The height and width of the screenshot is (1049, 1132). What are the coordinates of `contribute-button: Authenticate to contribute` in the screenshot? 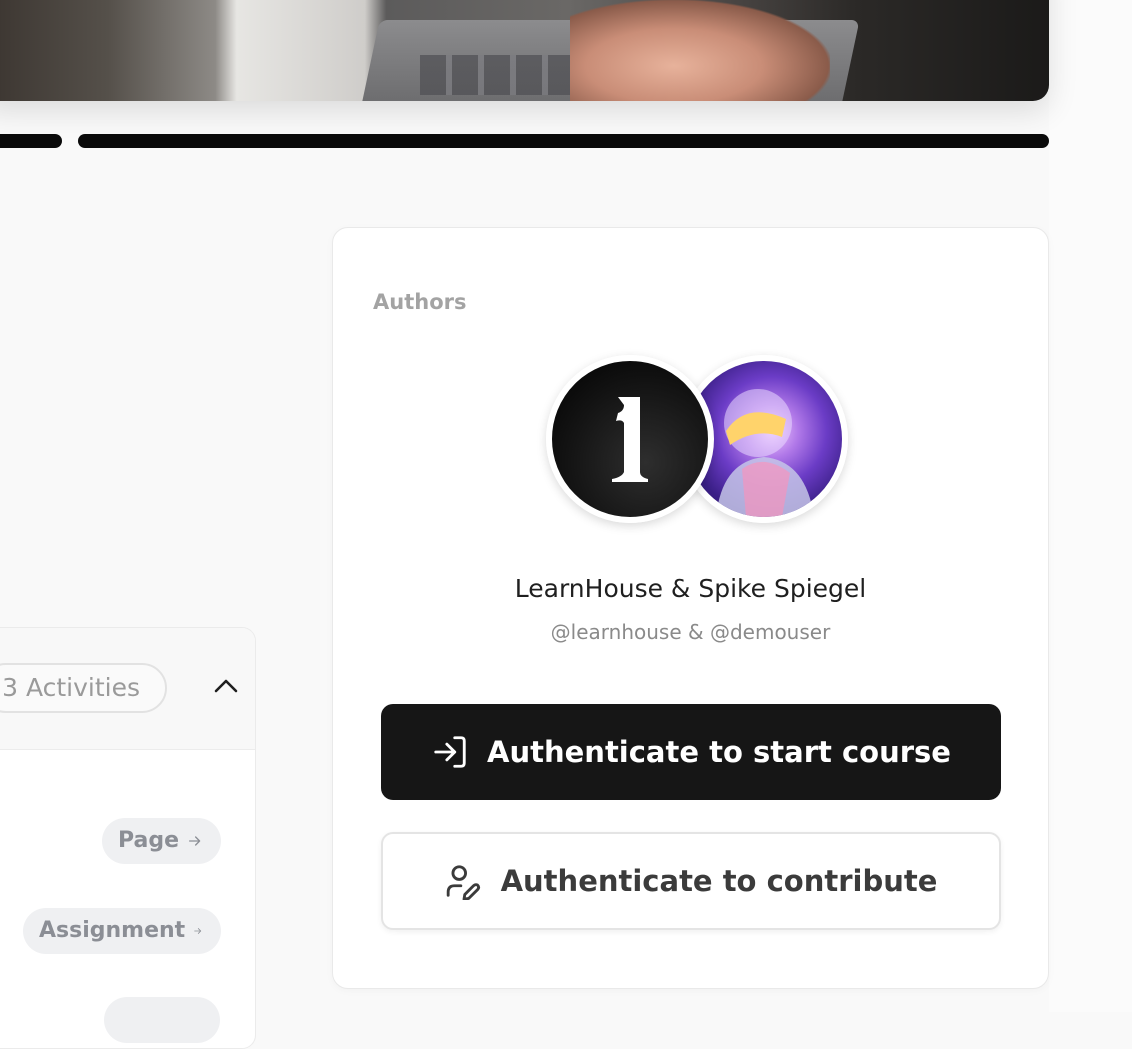 It's located at (691, 881).